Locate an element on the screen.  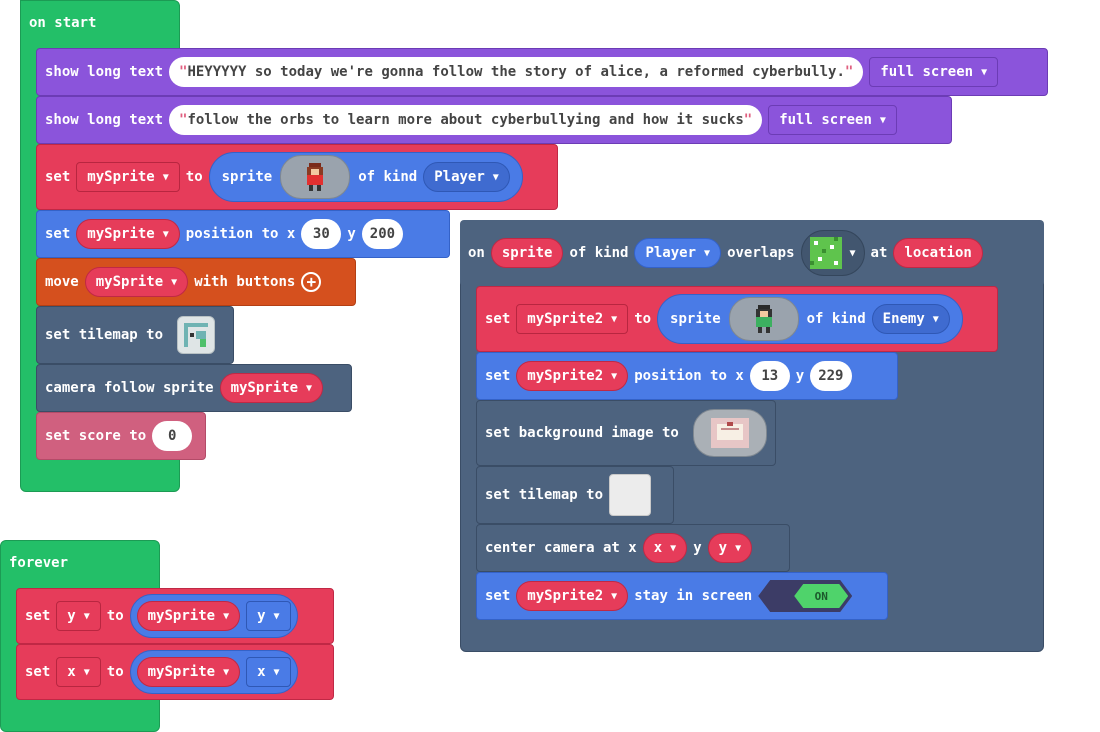
set-sprite2-block: set mySprite2 ▼ to sprite of kind Enemy ▼ is located at coordinates (737, 319).